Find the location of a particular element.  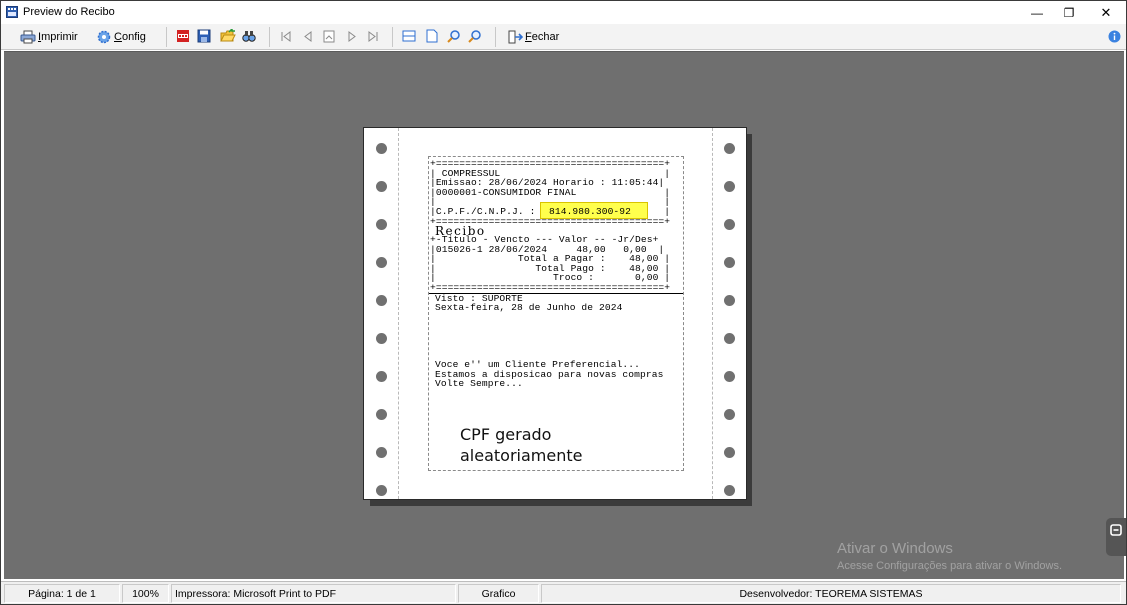

whole-page-icon is located at coordinates (432, 36).